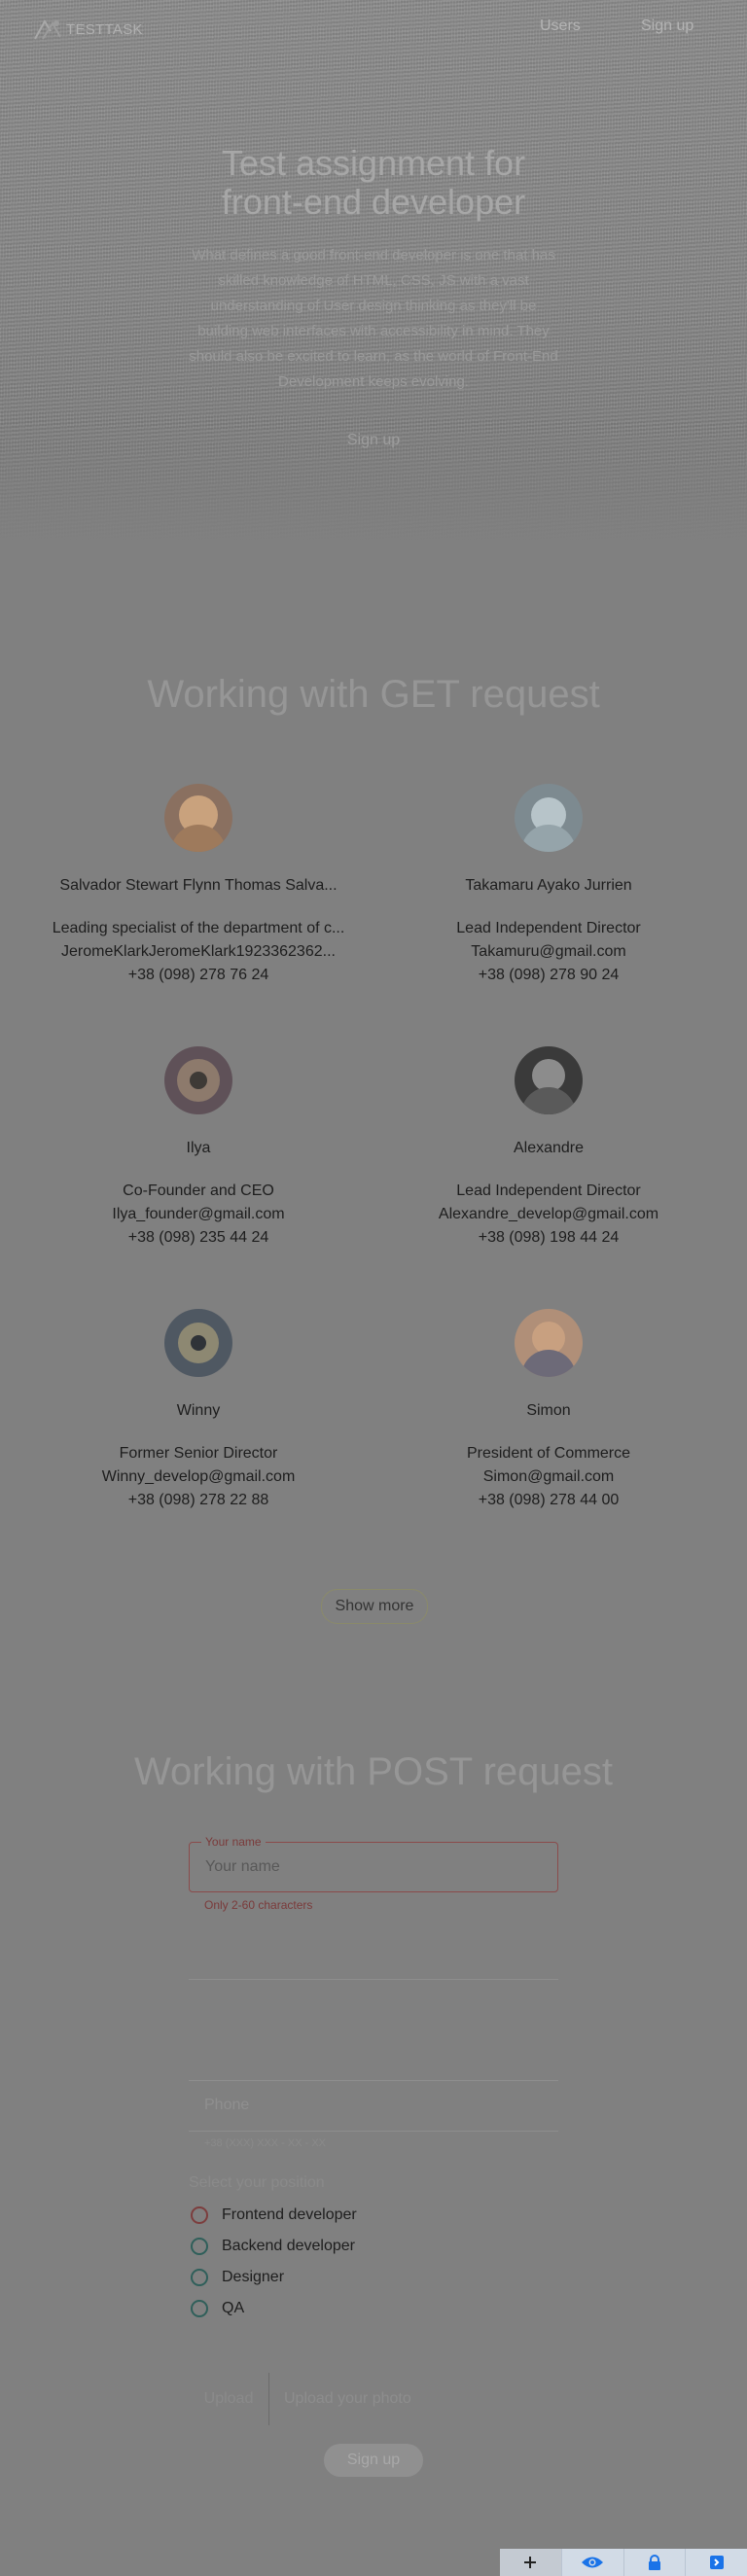 The image size is (747, 2576). I want to click on position-option-label: Frontend developer, so click(289, 2214).